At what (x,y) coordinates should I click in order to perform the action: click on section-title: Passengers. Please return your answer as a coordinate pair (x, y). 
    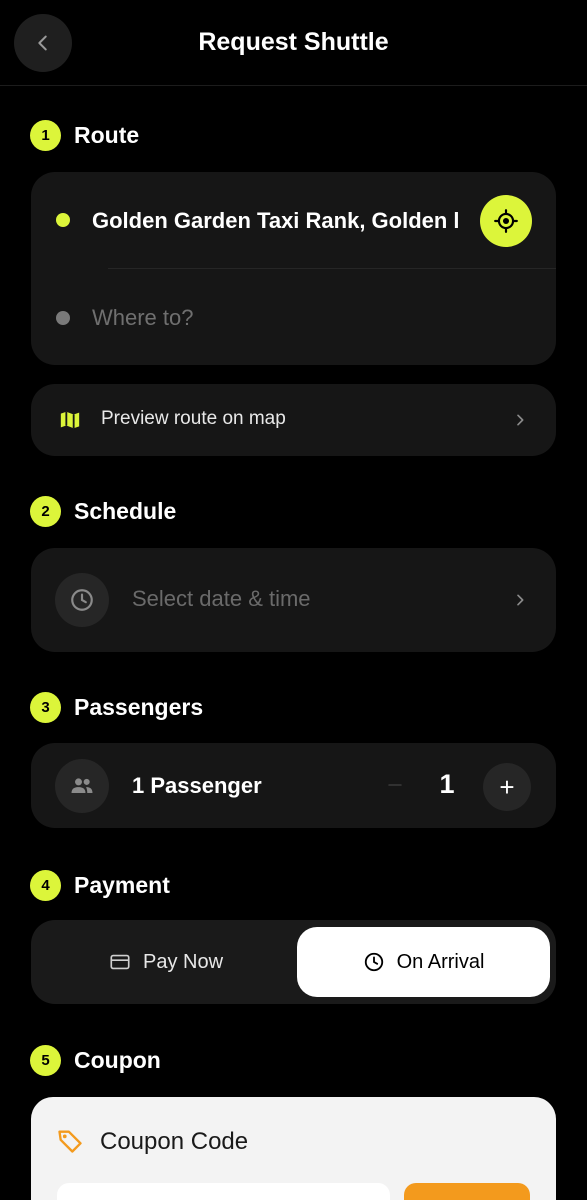
    Looking at the image, I should click on (139, 707).